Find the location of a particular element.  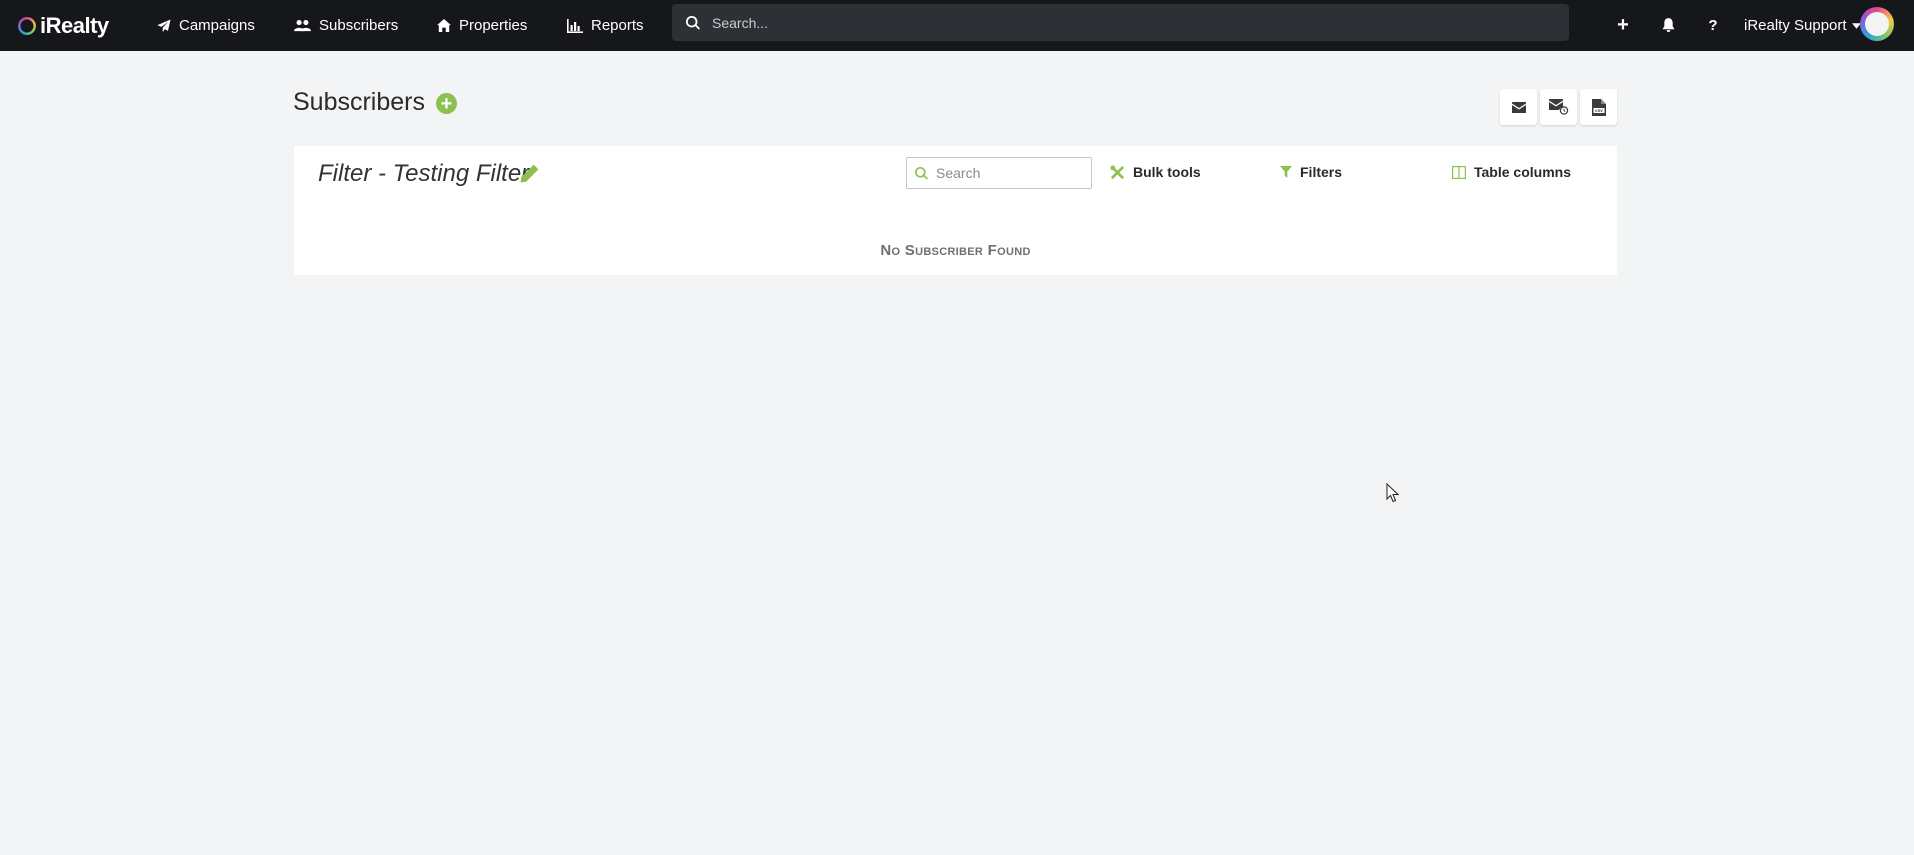

bar-chart-icon is located at coordinates (575, 25).